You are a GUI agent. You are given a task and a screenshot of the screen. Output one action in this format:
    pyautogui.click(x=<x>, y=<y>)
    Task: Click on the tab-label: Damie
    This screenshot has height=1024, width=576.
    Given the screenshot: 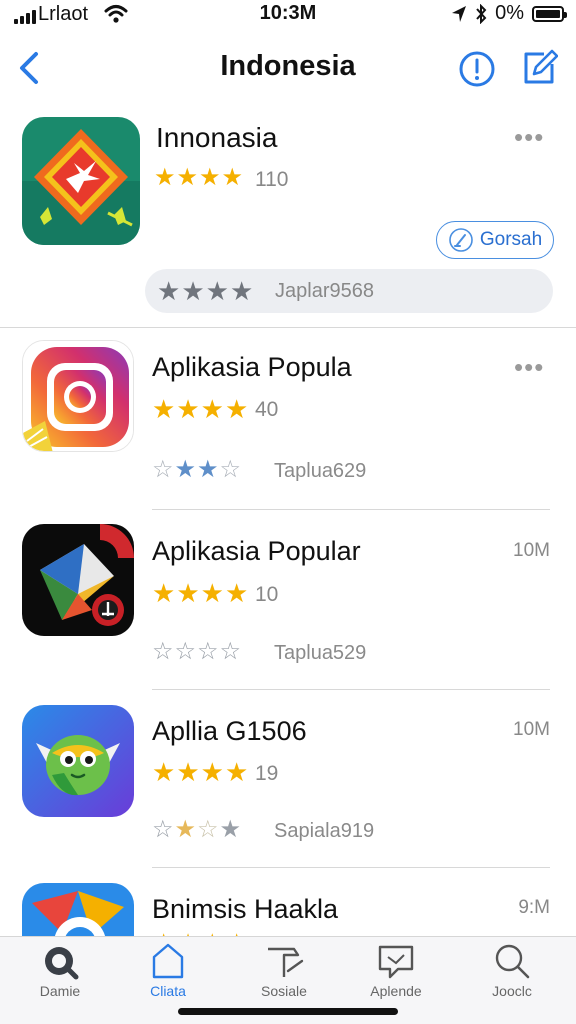 What is the action you would take?
    pyautogui.click(x=60, y=991)
    